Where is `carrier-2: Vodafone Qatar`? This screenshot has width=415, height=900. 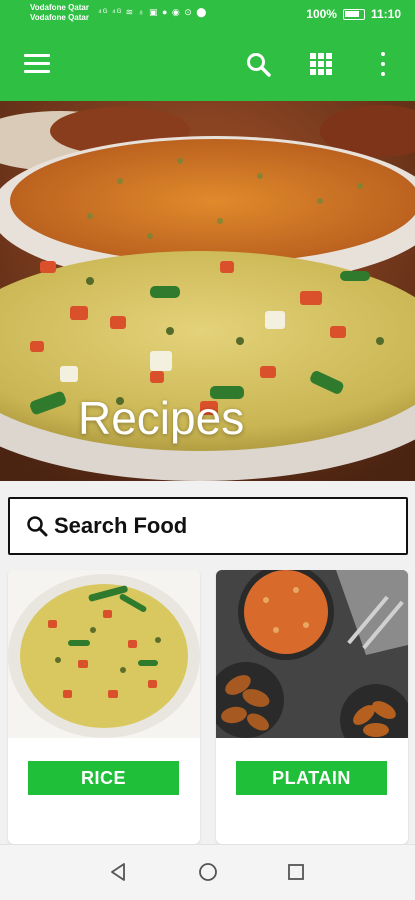
carrier-2: Vodafone Qatar is located at coordinates (59, 17).